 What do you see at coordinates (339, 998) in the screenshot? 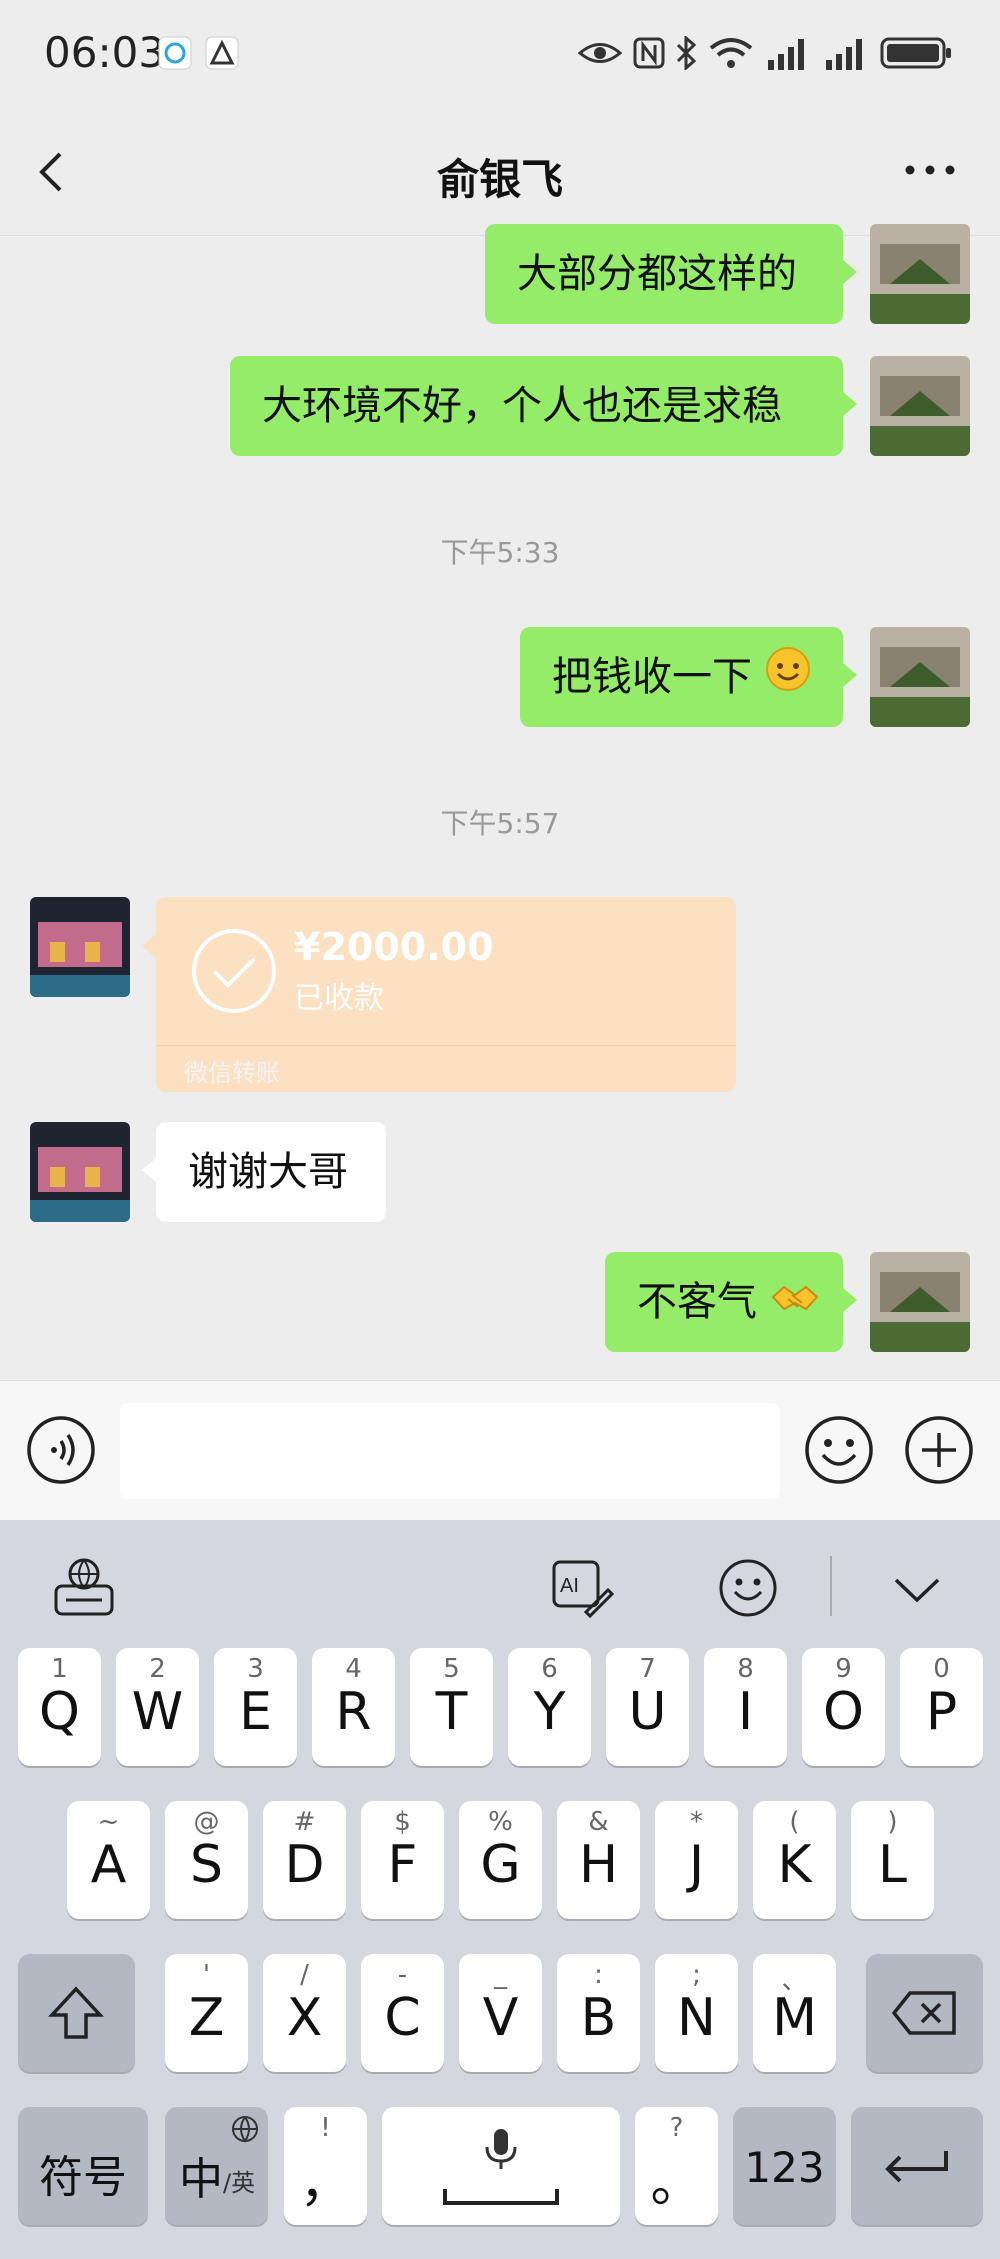
I see `transfer-status: 已收款` at bounding box center [339, 998].